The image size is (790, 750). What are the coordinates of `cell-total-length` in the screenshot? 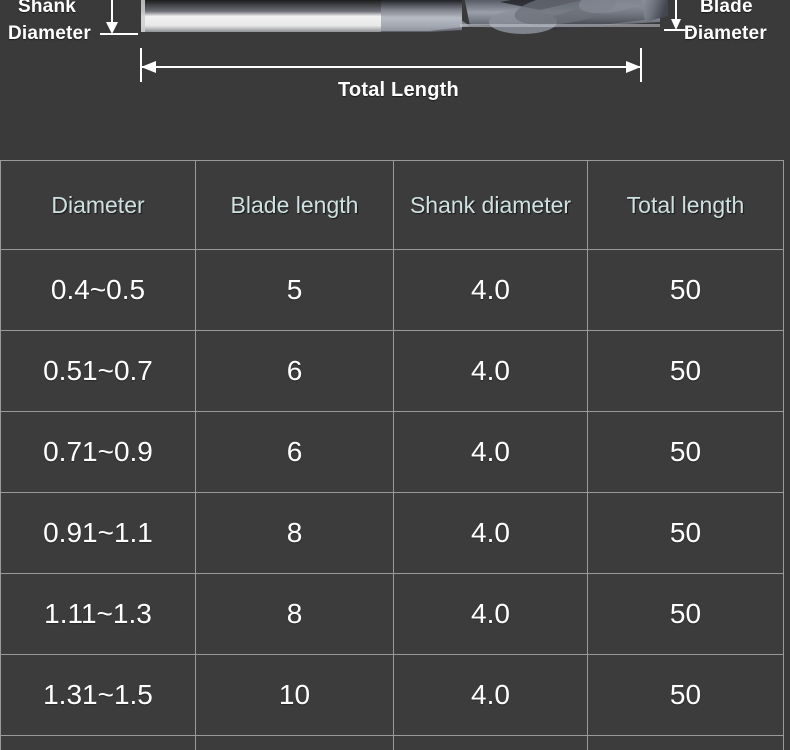 It's located at (685, 742).